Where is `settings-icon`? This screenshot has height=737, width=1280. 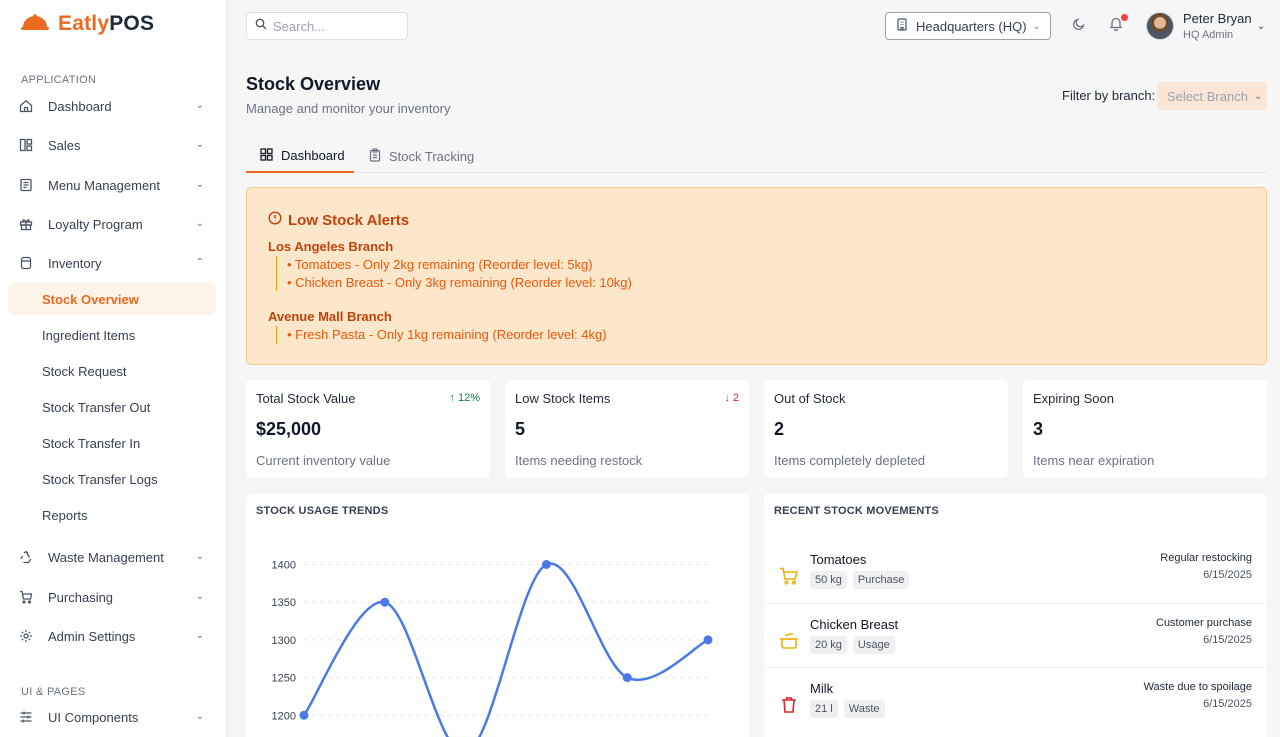
settings-icon is located at coordinates (26, 636).